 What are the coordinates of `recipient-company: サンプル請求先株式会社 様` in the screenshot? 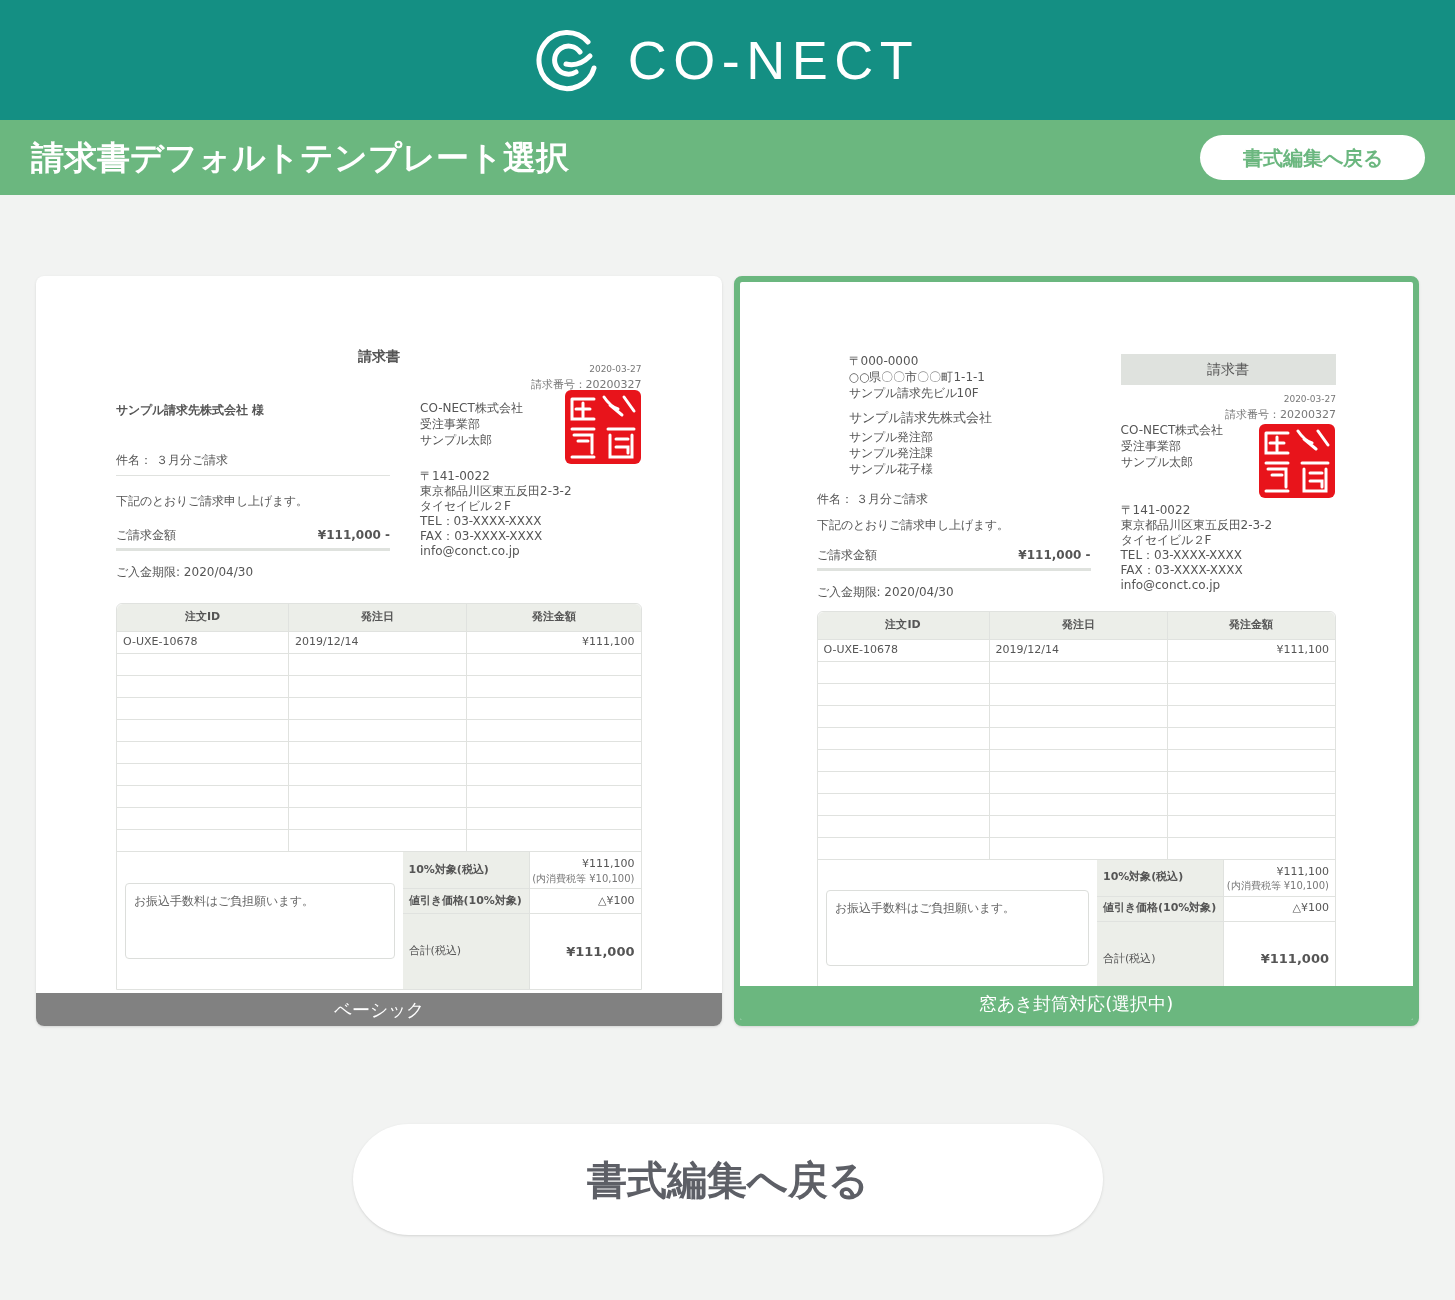 It's located at (191, 410).